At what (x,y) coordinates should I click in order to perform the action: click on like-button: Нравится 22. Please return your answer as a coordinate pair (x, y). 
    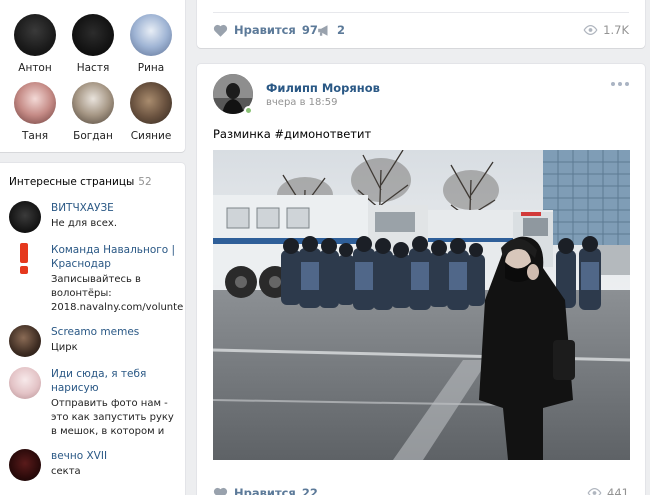
    Looking at the image, I should click on (265, 490).